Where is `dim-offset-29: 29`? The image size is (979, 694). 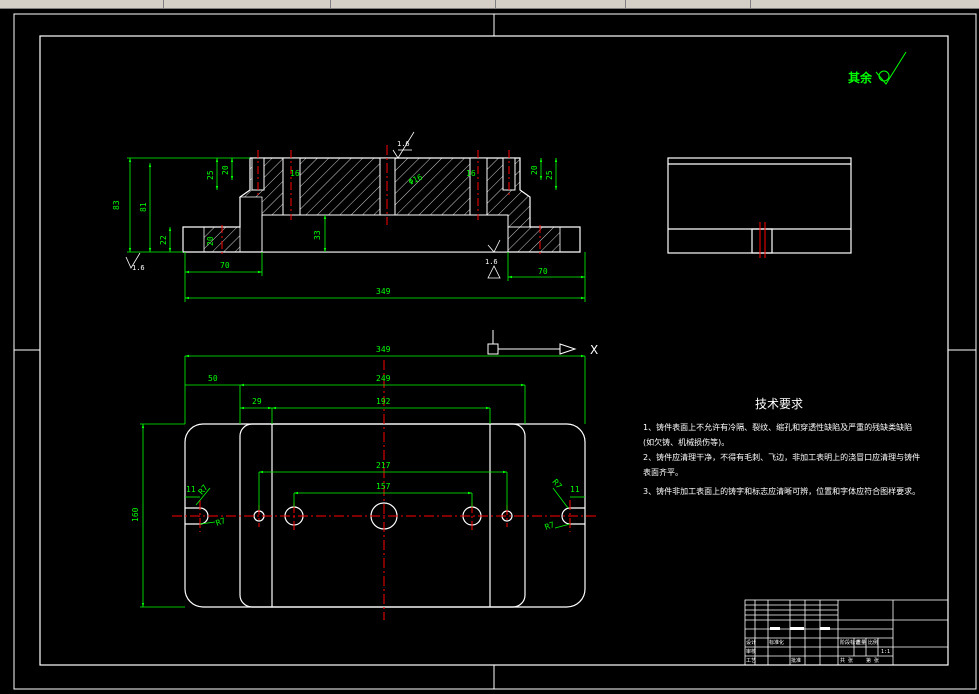 dim-offset-29: 29 is located at coordinates (257, 401).